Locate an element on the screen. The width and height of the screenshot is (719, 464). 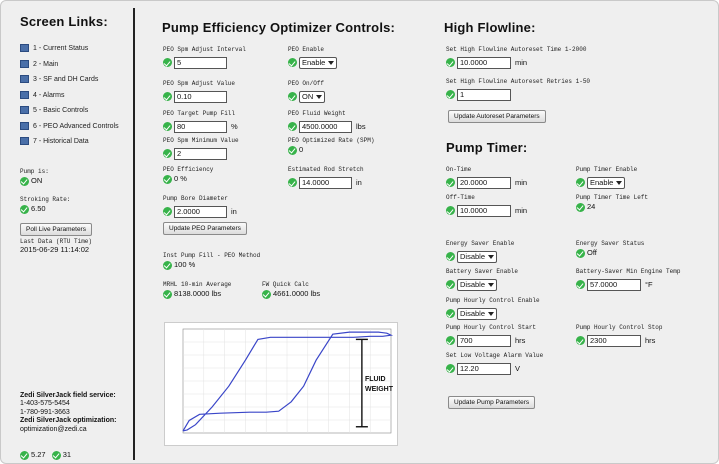
last-data-label: Last Data (RTU Time) is located at coordinates (56, 241).